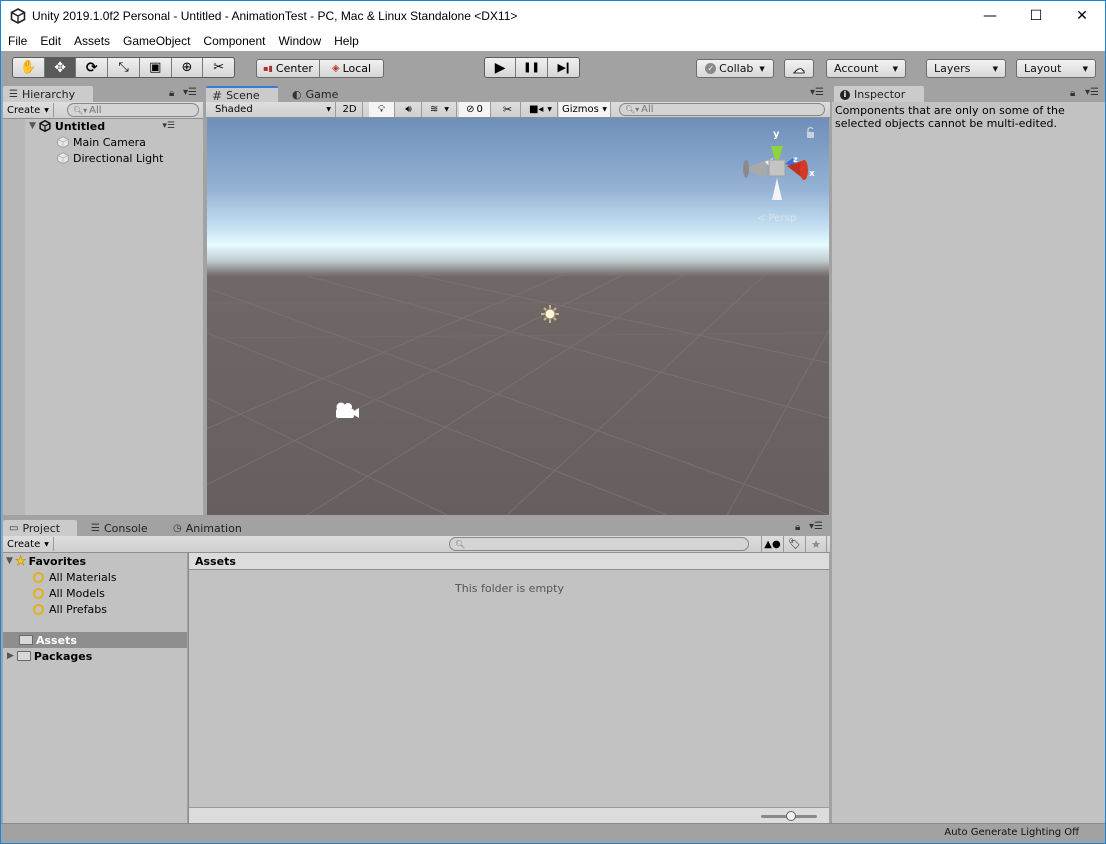 The height and width of the screenshot is (844, 1106). What do you see at coordinates (966, 68) in the screenshot?
I see `layers-dropdown: Layers ▼` at bounding box center [966, 68].